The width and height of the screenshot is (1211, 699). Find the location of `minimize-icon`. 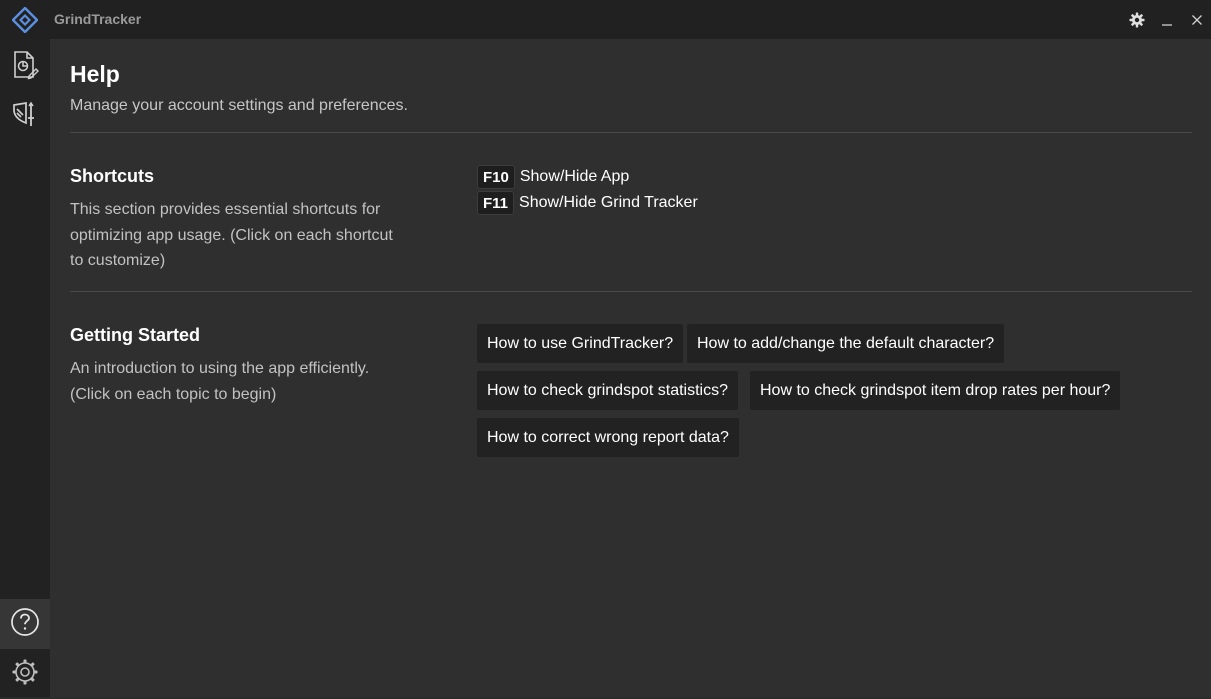

minimize-icon is located at coordinates (1167, 20).